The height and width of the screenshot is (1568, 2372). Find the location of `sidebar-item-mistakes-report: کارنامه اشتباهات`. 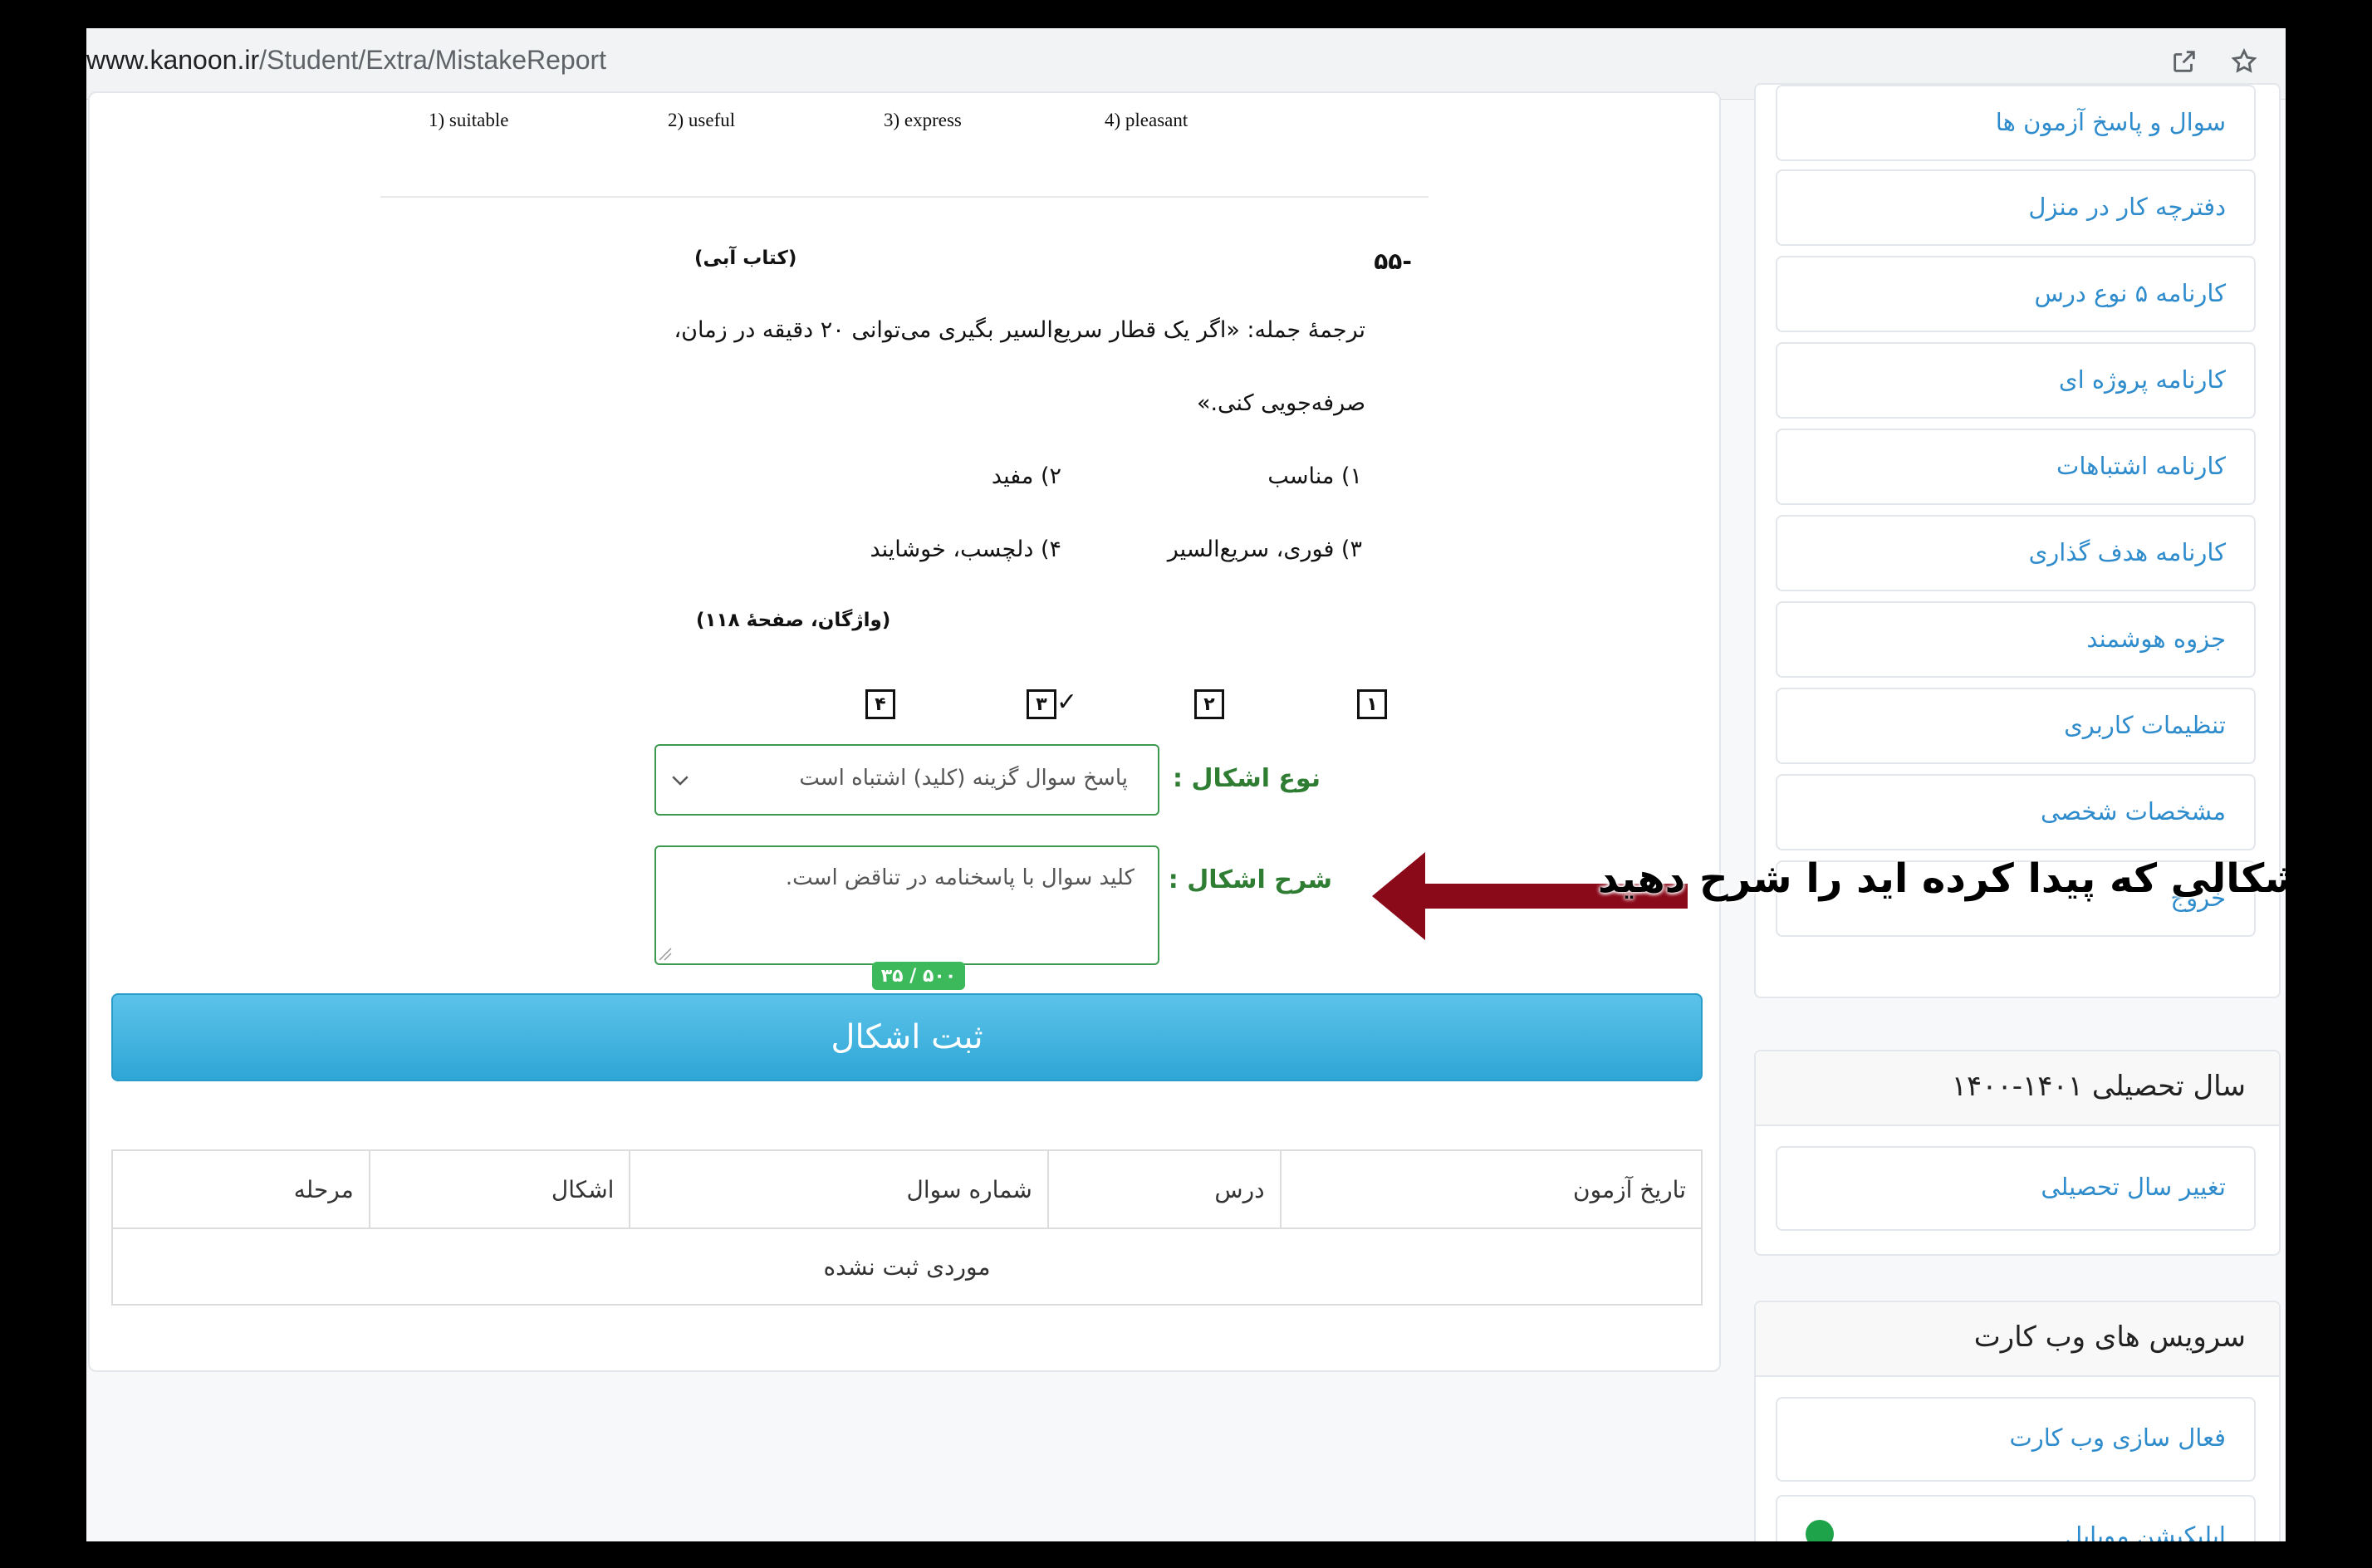

sidebar-item-mistakes-report: کارنامه اشتباهات is located at coordinates (2016, 467).